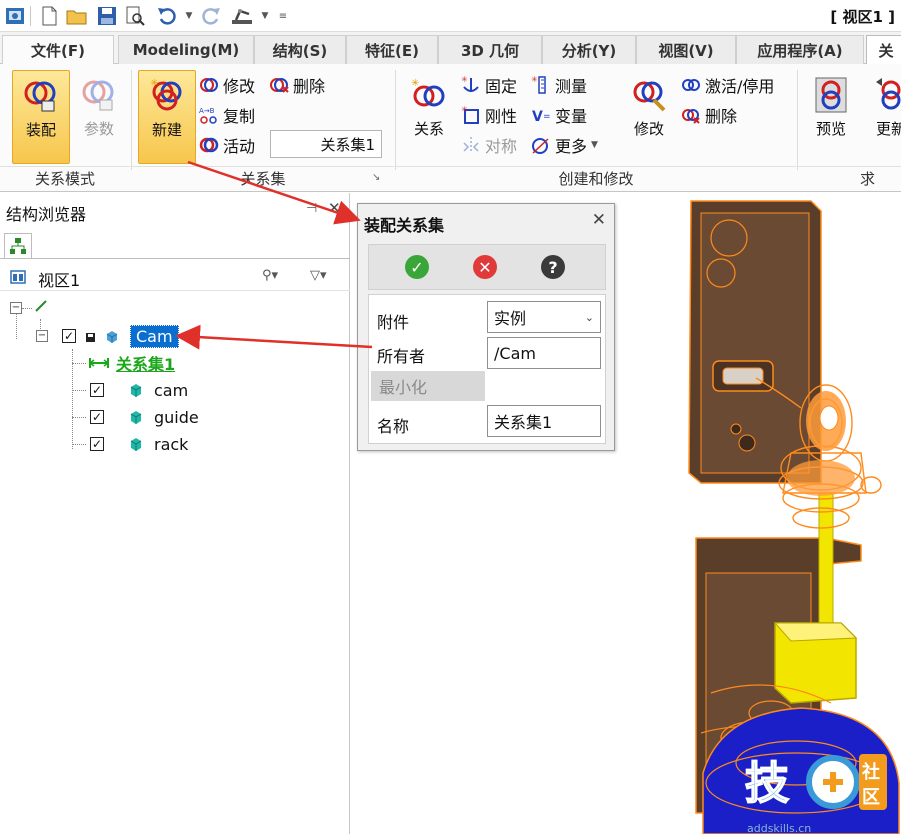  I want to click on name-label: 名称, so click(393, 426).